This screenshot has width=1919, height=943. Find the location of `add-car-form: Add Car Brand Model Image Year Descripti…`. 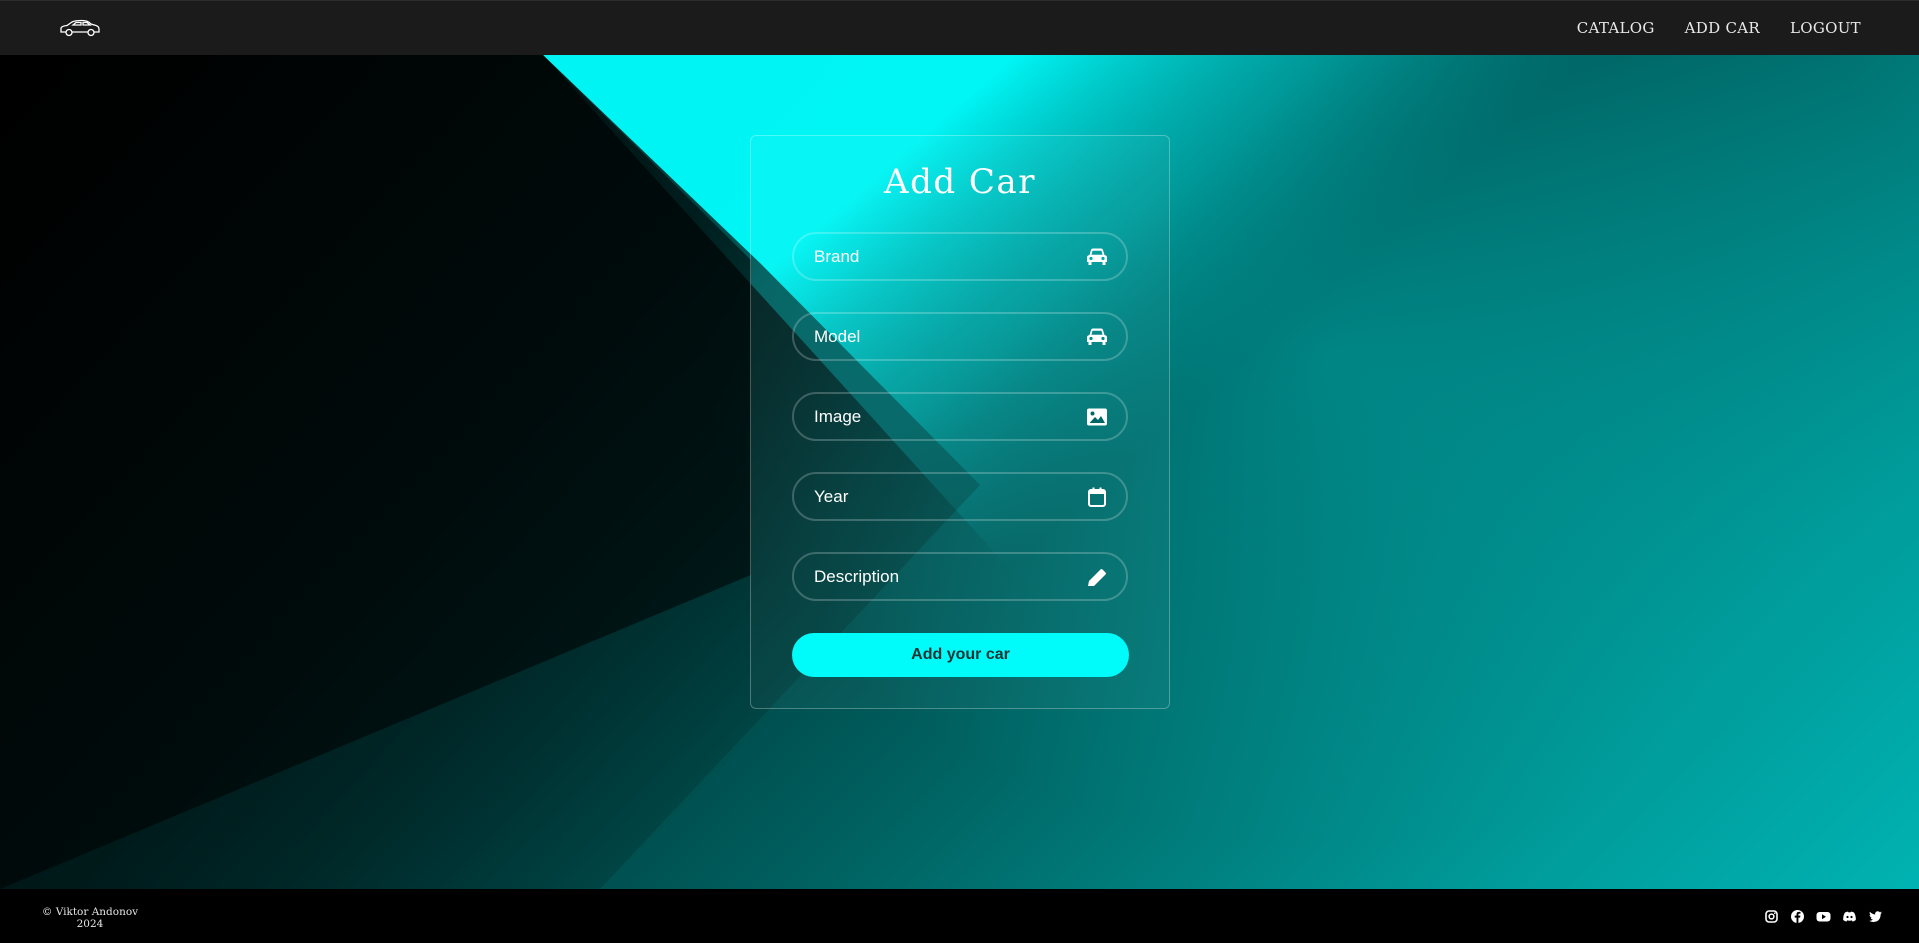

add-car-form: Add Car Brand Model Image Year Descripti… is located at coordinates (960, 422).